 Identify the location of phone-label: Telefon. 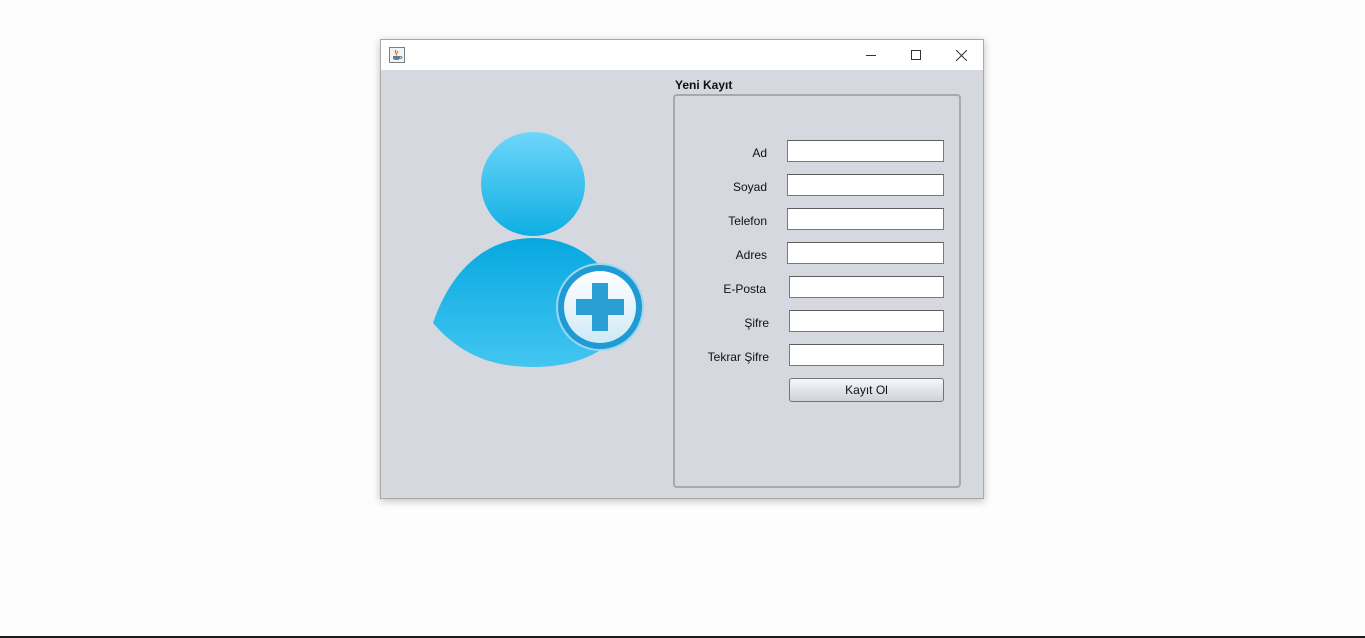
(747, 221).